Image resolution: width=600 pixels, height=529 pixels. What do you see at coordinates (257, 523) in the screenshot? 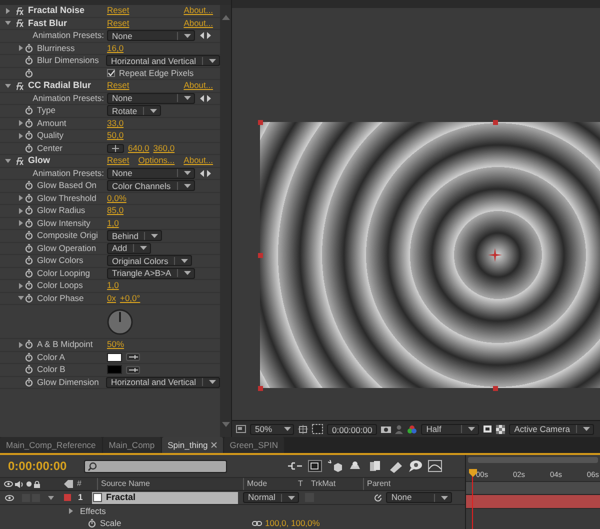
I see `link-icon` at bounding box center [257, 523].